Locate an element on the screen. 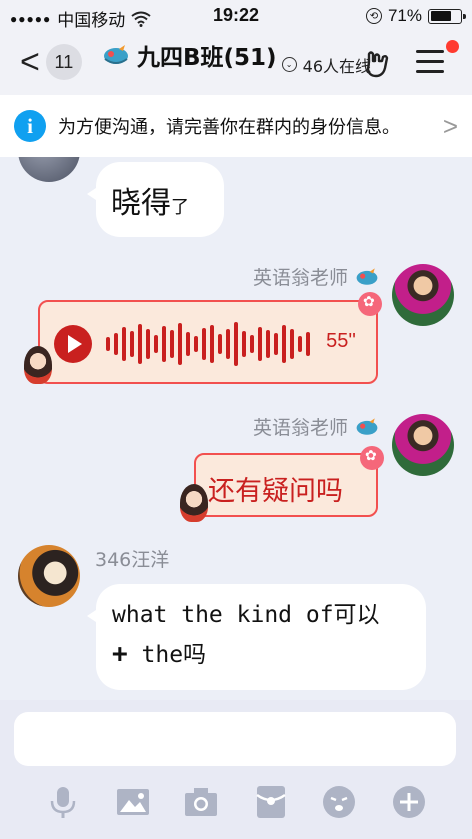 The image size is (472, 839). banner-text: 为方便沟通，请完善你在群内的身份信息。 is located at coordinates (229, 127).